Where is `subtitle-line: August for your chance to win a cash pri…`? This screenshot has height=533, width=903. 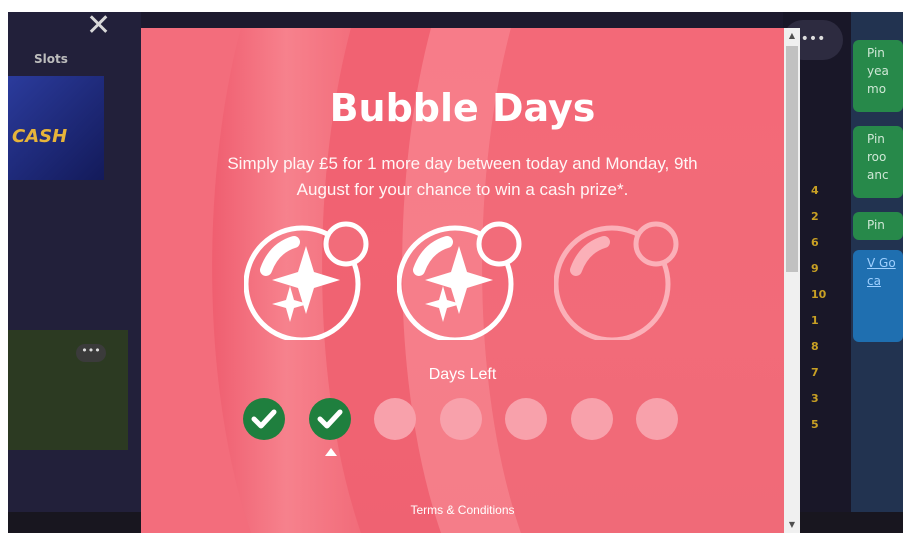
subtitle-line: August for your chance to win a cash pri… is located at coordinates (462, 189).